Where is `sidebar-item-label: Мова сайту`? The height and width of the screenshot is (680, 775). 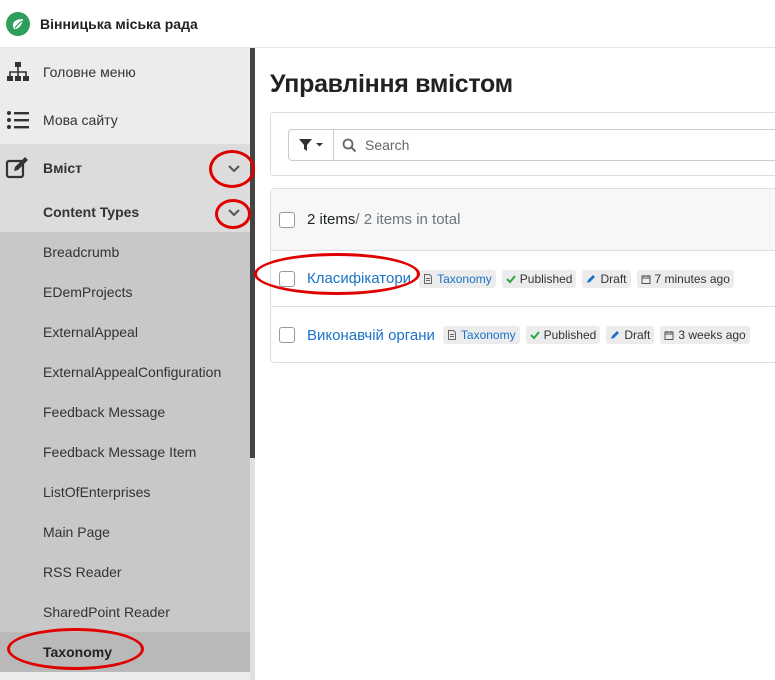
sidebar-item-label: Мова сайту is located at coordinates (80, 120).